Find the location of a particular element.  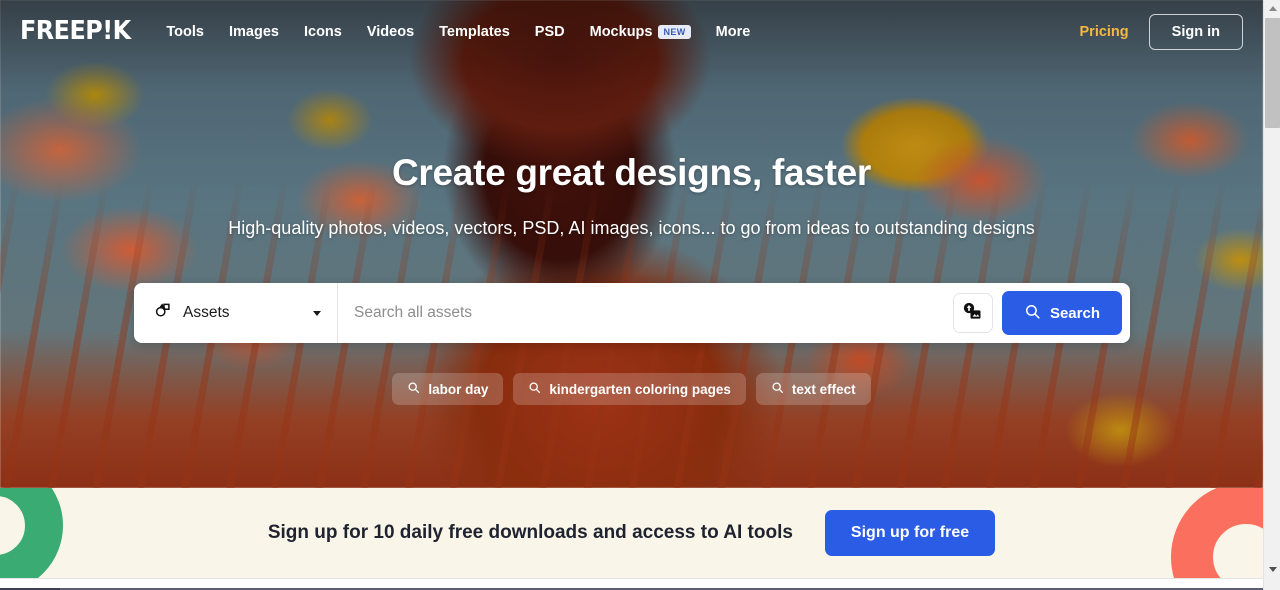

nav-label: Icons is located at coordinates (322, 32).